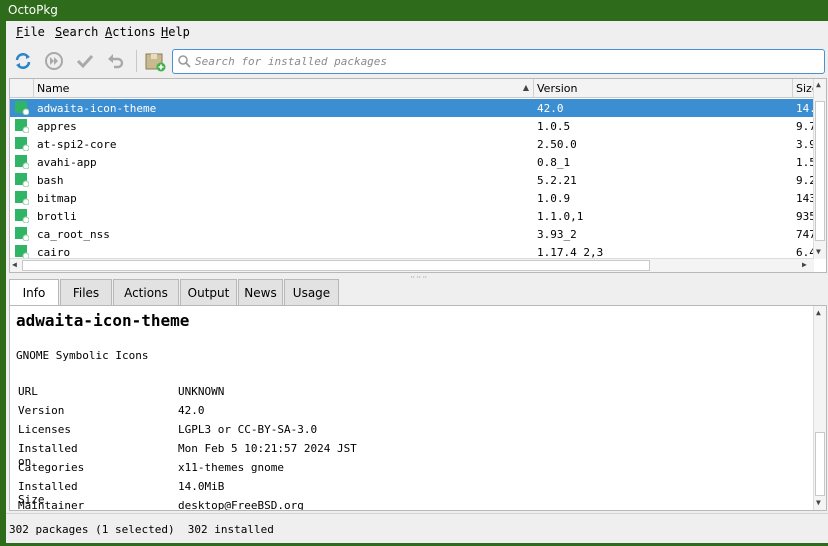  I want to click on package-version: 5.2.21, so click(557, 180).